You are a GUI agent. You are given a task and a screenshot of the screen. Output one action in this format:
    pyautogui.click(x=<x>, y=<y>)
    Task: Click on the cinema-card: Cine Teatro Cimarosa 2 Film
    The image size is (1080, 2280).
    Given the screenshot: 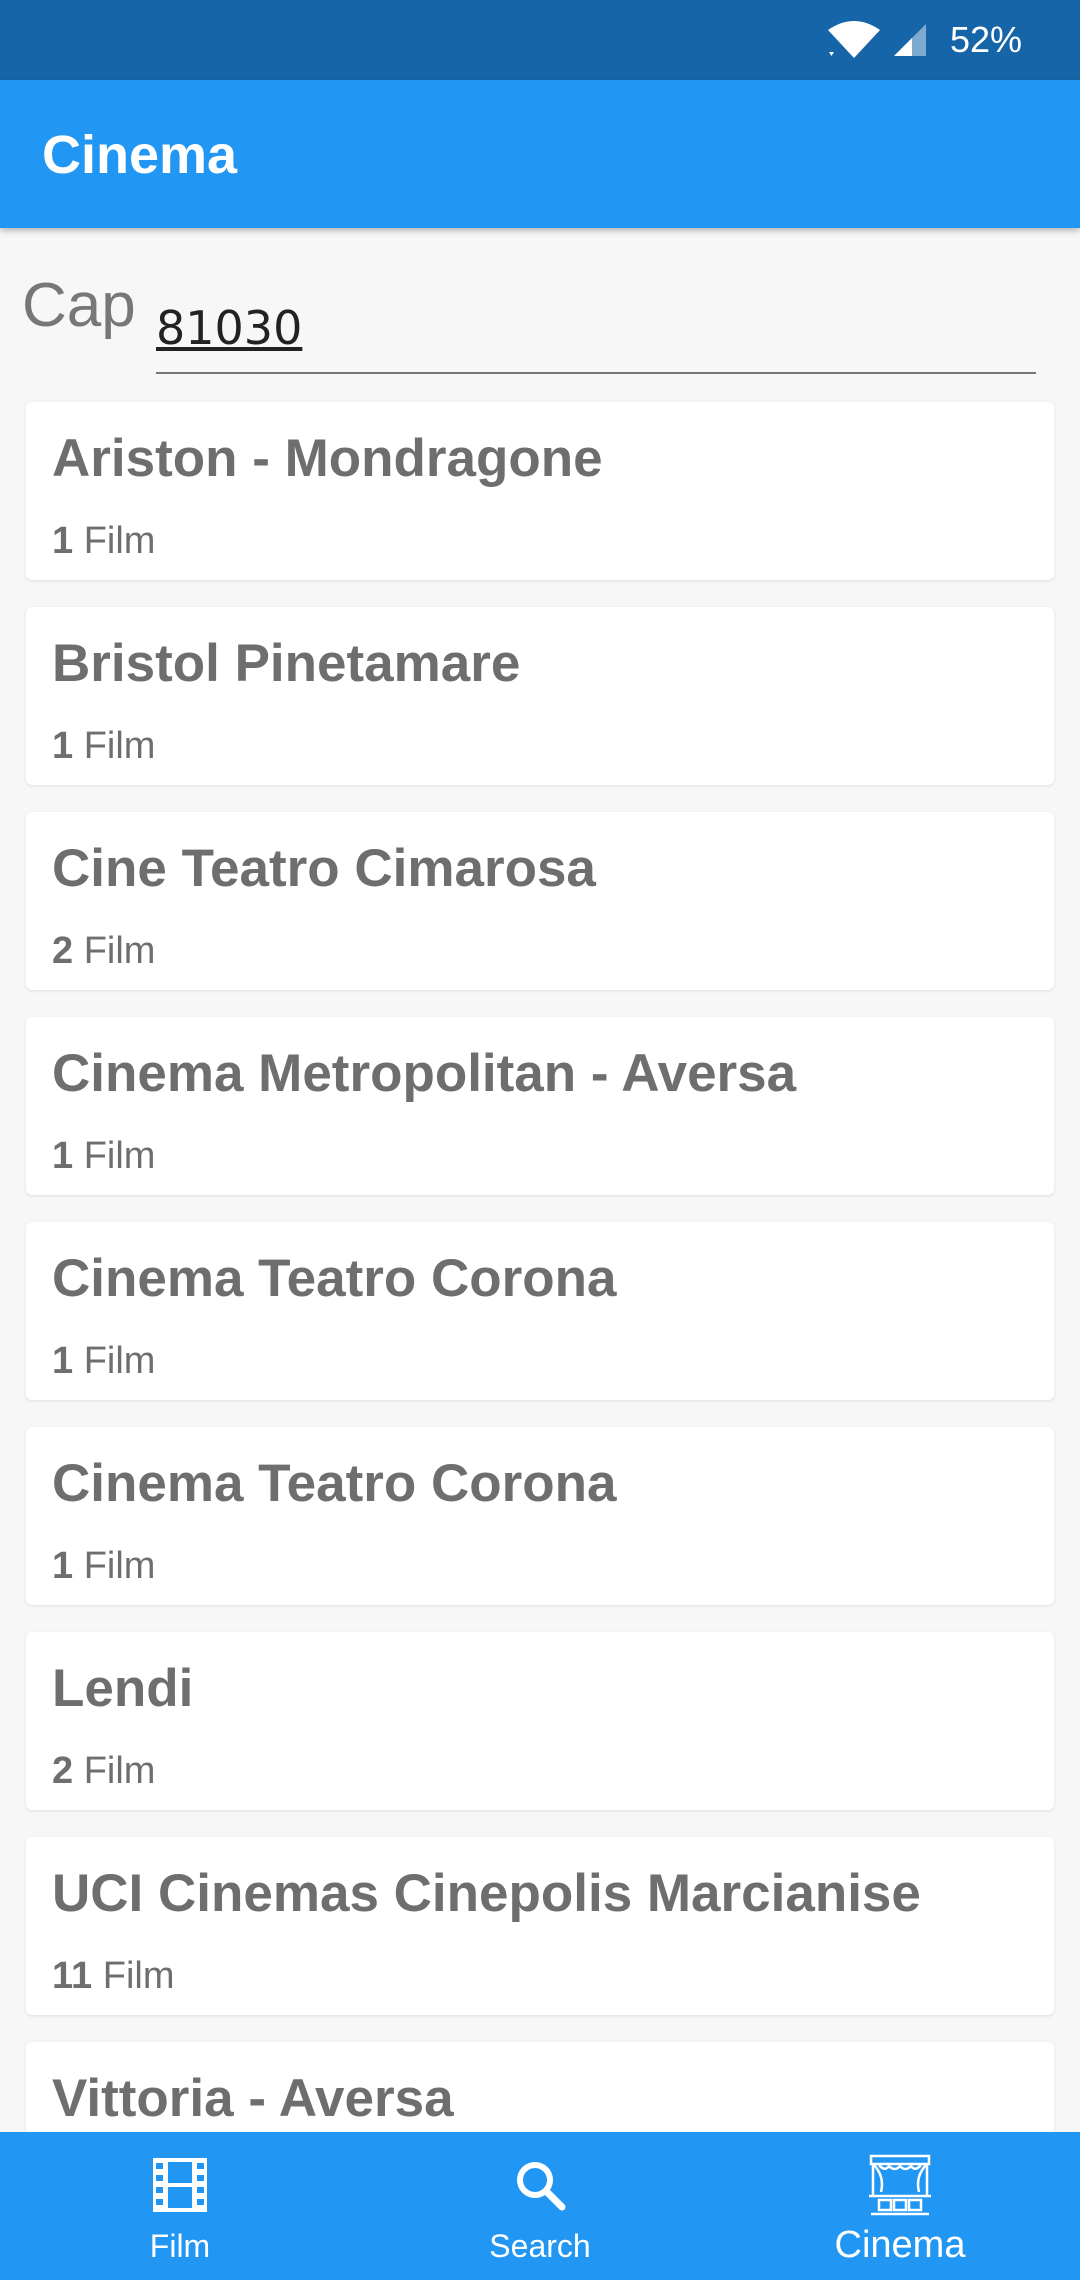 What is the action you would take?
    pyautogui.click(x=540, y=901)
    